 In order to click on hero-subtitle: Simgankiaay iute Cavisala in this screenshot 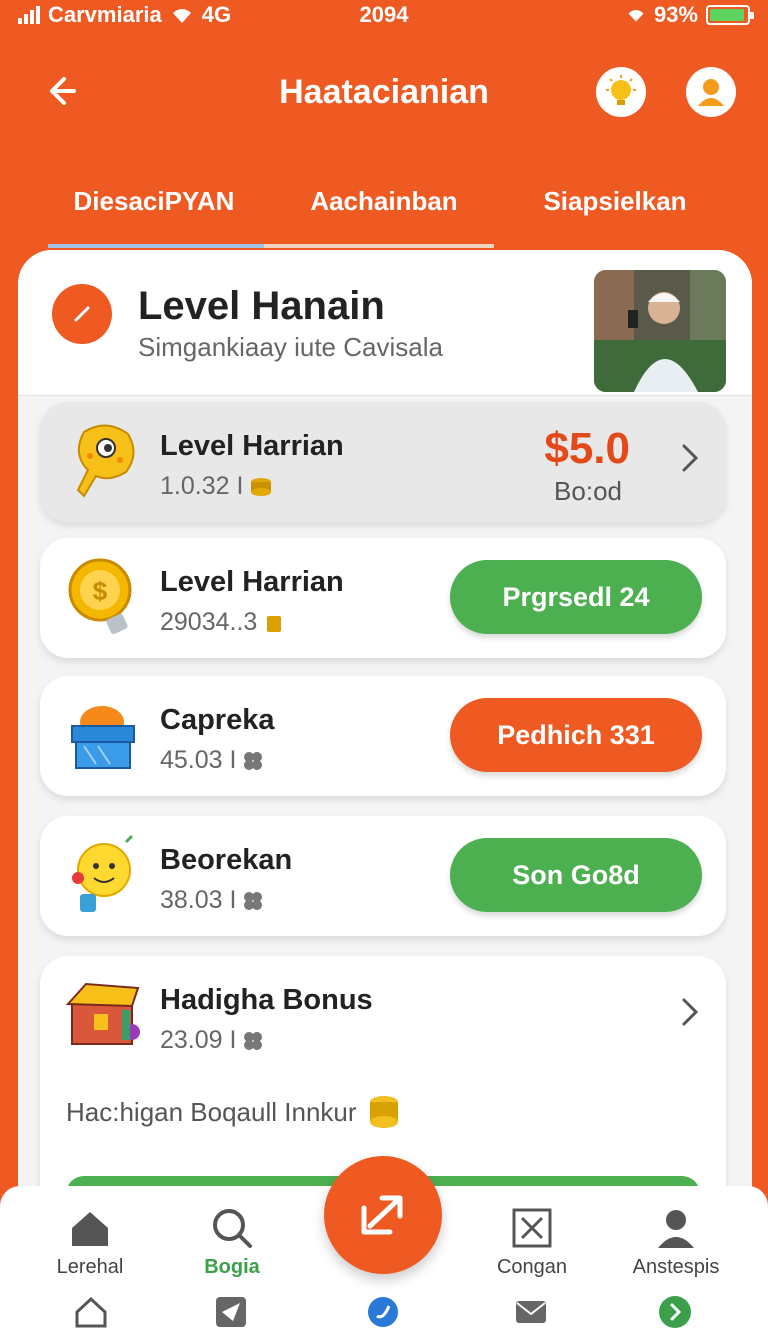, I will do `click(290, 347)`.